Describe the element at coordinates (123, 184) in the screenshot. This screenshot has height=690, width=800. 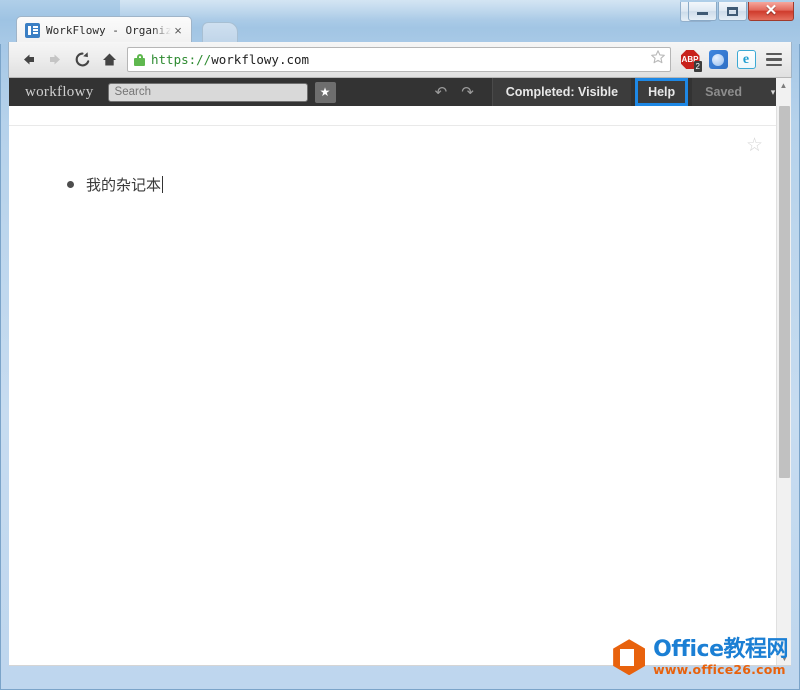
I see `outline-item-text: 我的杂记本` at that location.